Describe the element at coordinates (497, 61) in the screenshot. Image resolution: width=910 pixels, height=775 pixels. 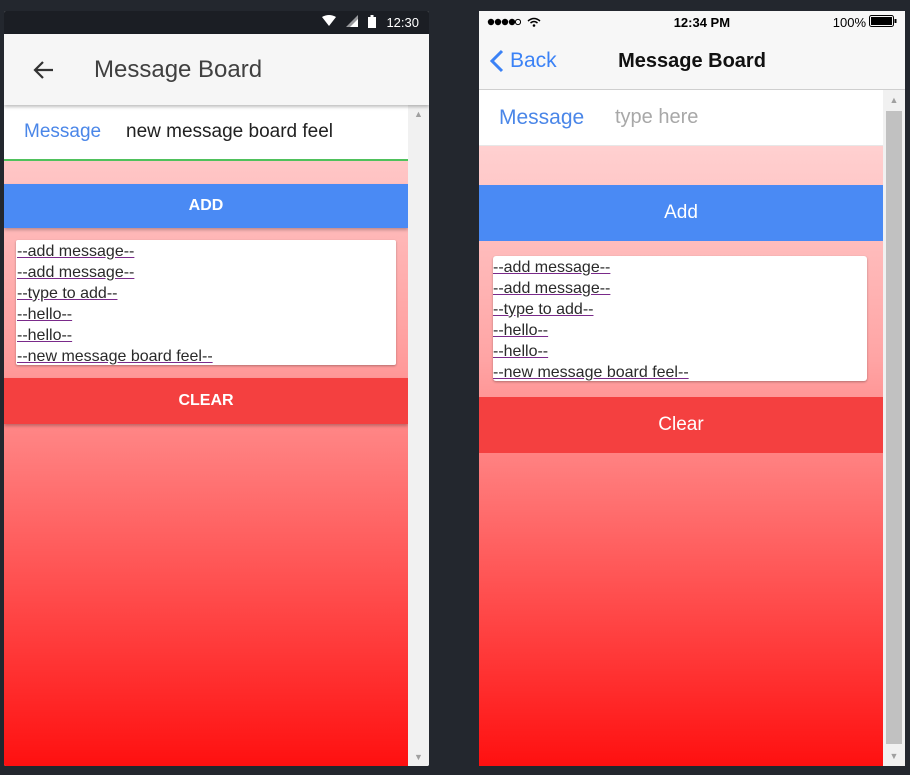
I see `chevron-left-icon` at that location.